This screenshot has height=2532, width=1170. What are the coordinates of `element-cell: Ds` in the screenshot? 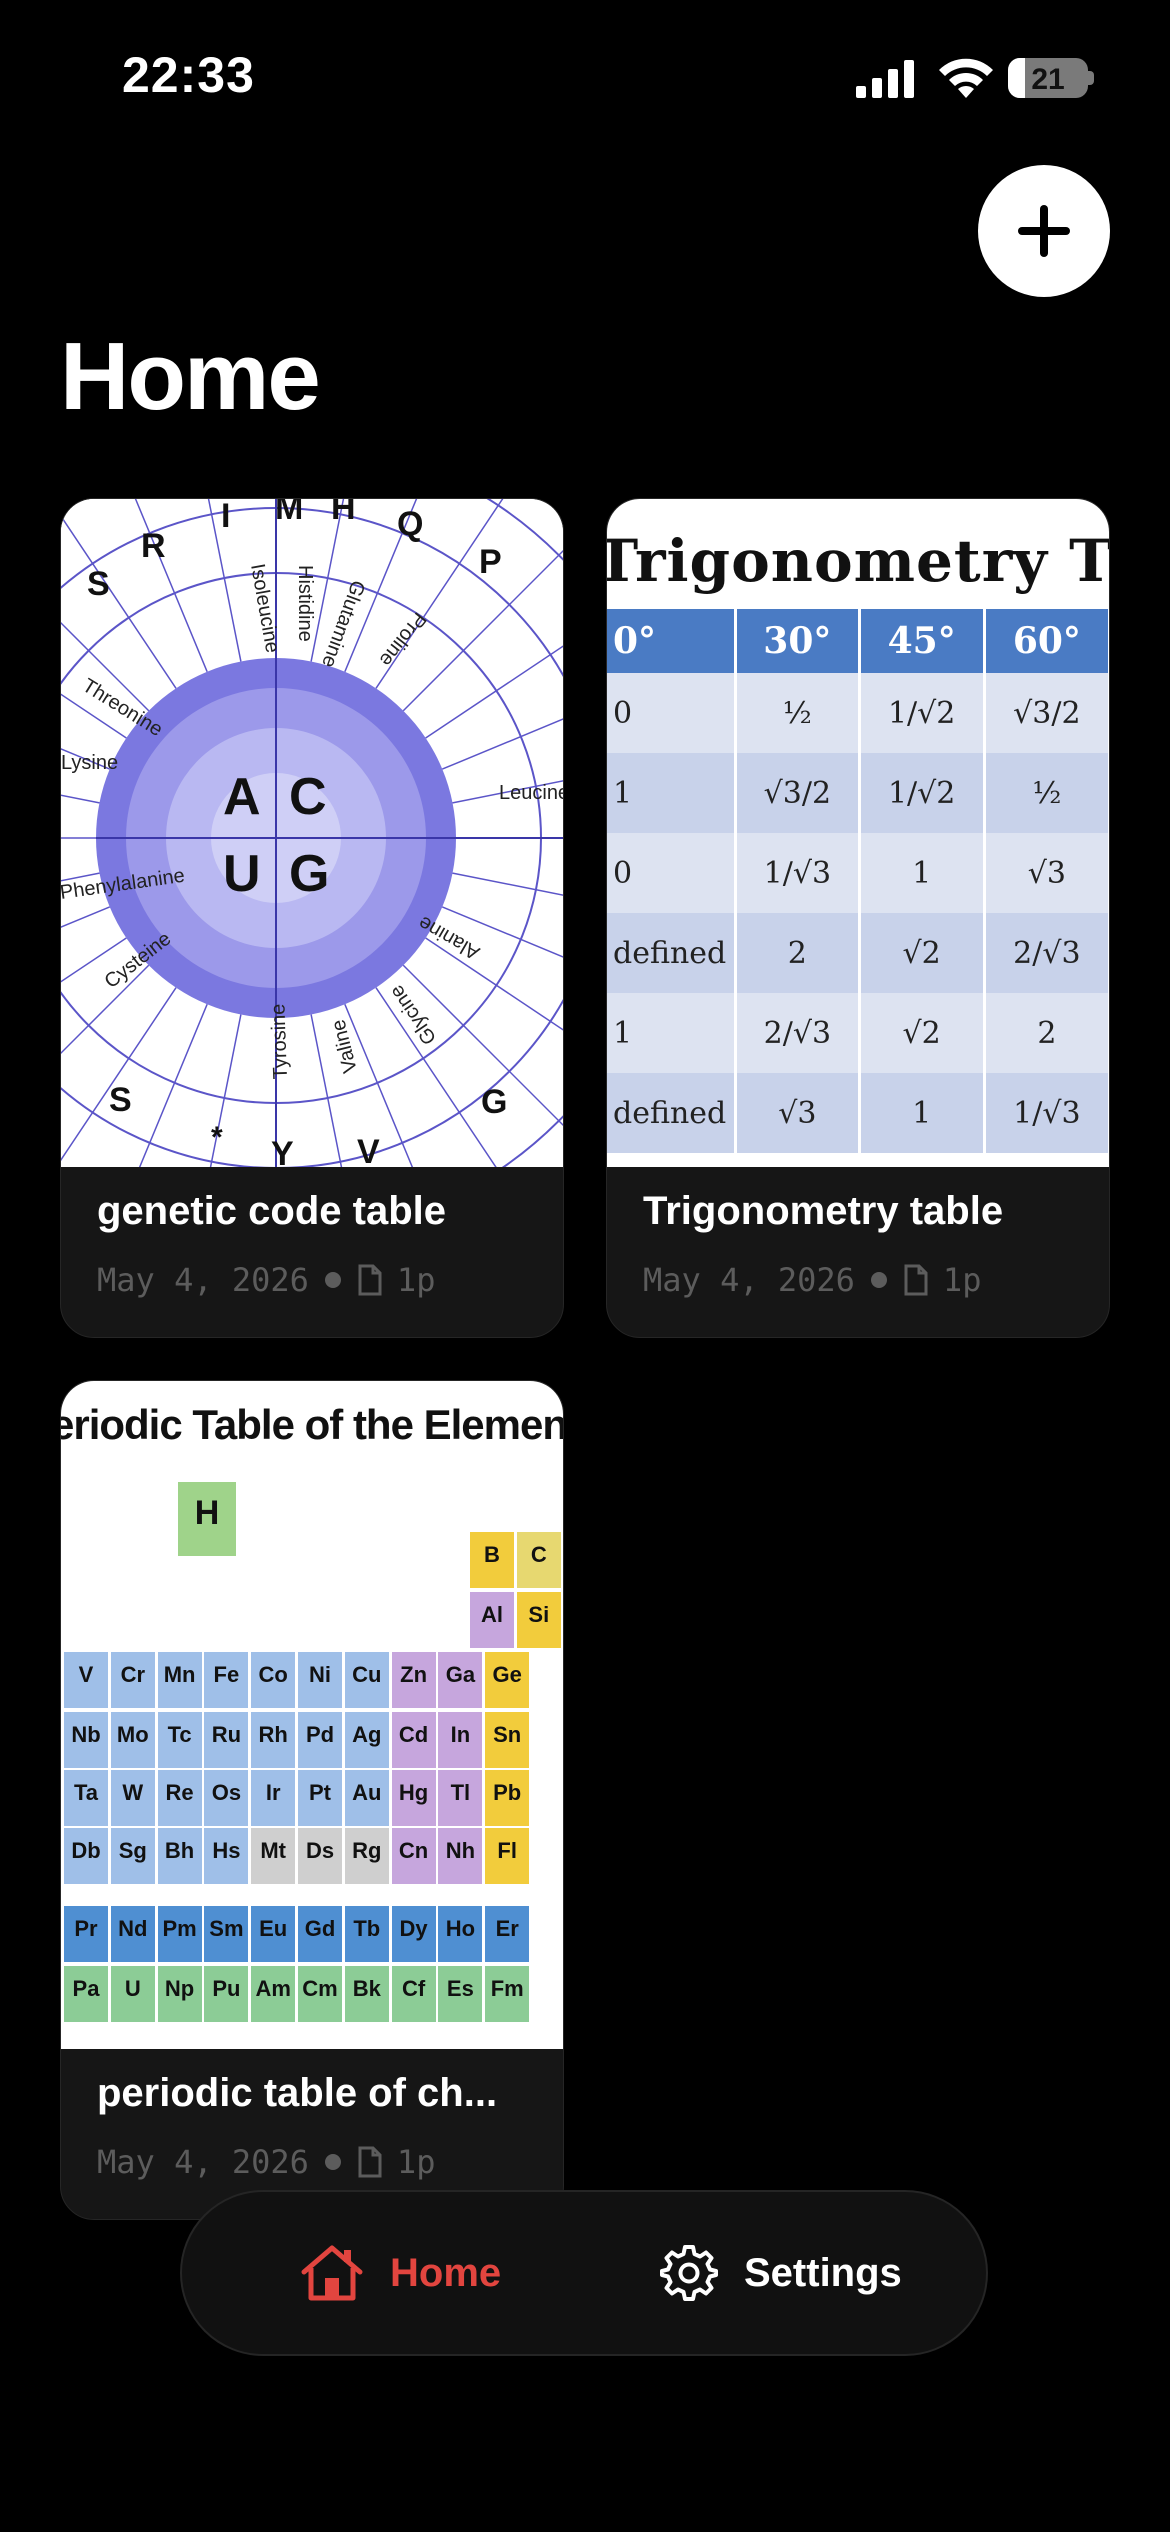 It's located at (320, 1856).